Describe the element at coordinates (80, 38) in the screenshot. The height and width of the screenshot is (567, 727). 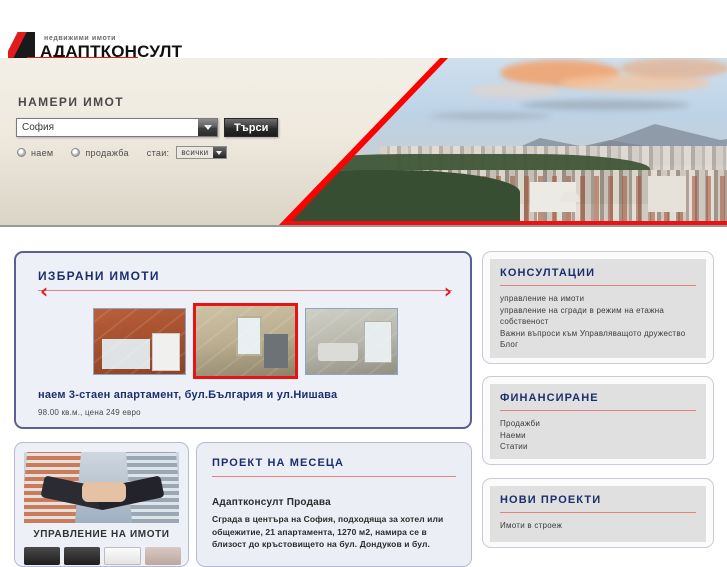
I see `logo-tagline: недвижими имоти` at that location.